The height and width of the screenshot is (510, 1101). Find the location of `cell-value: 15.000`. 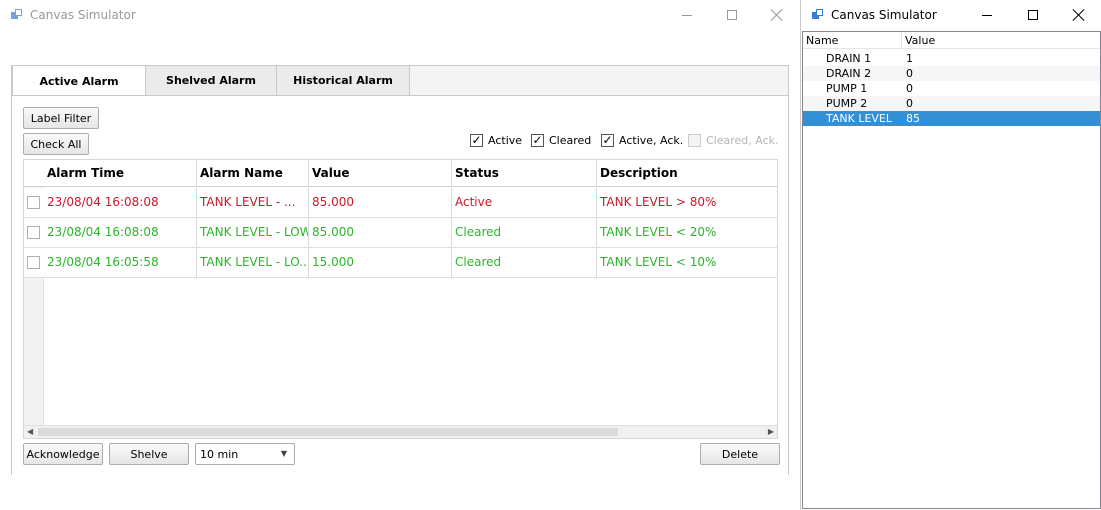

cell-value: 15.000 is located at coordinates (380, 262).